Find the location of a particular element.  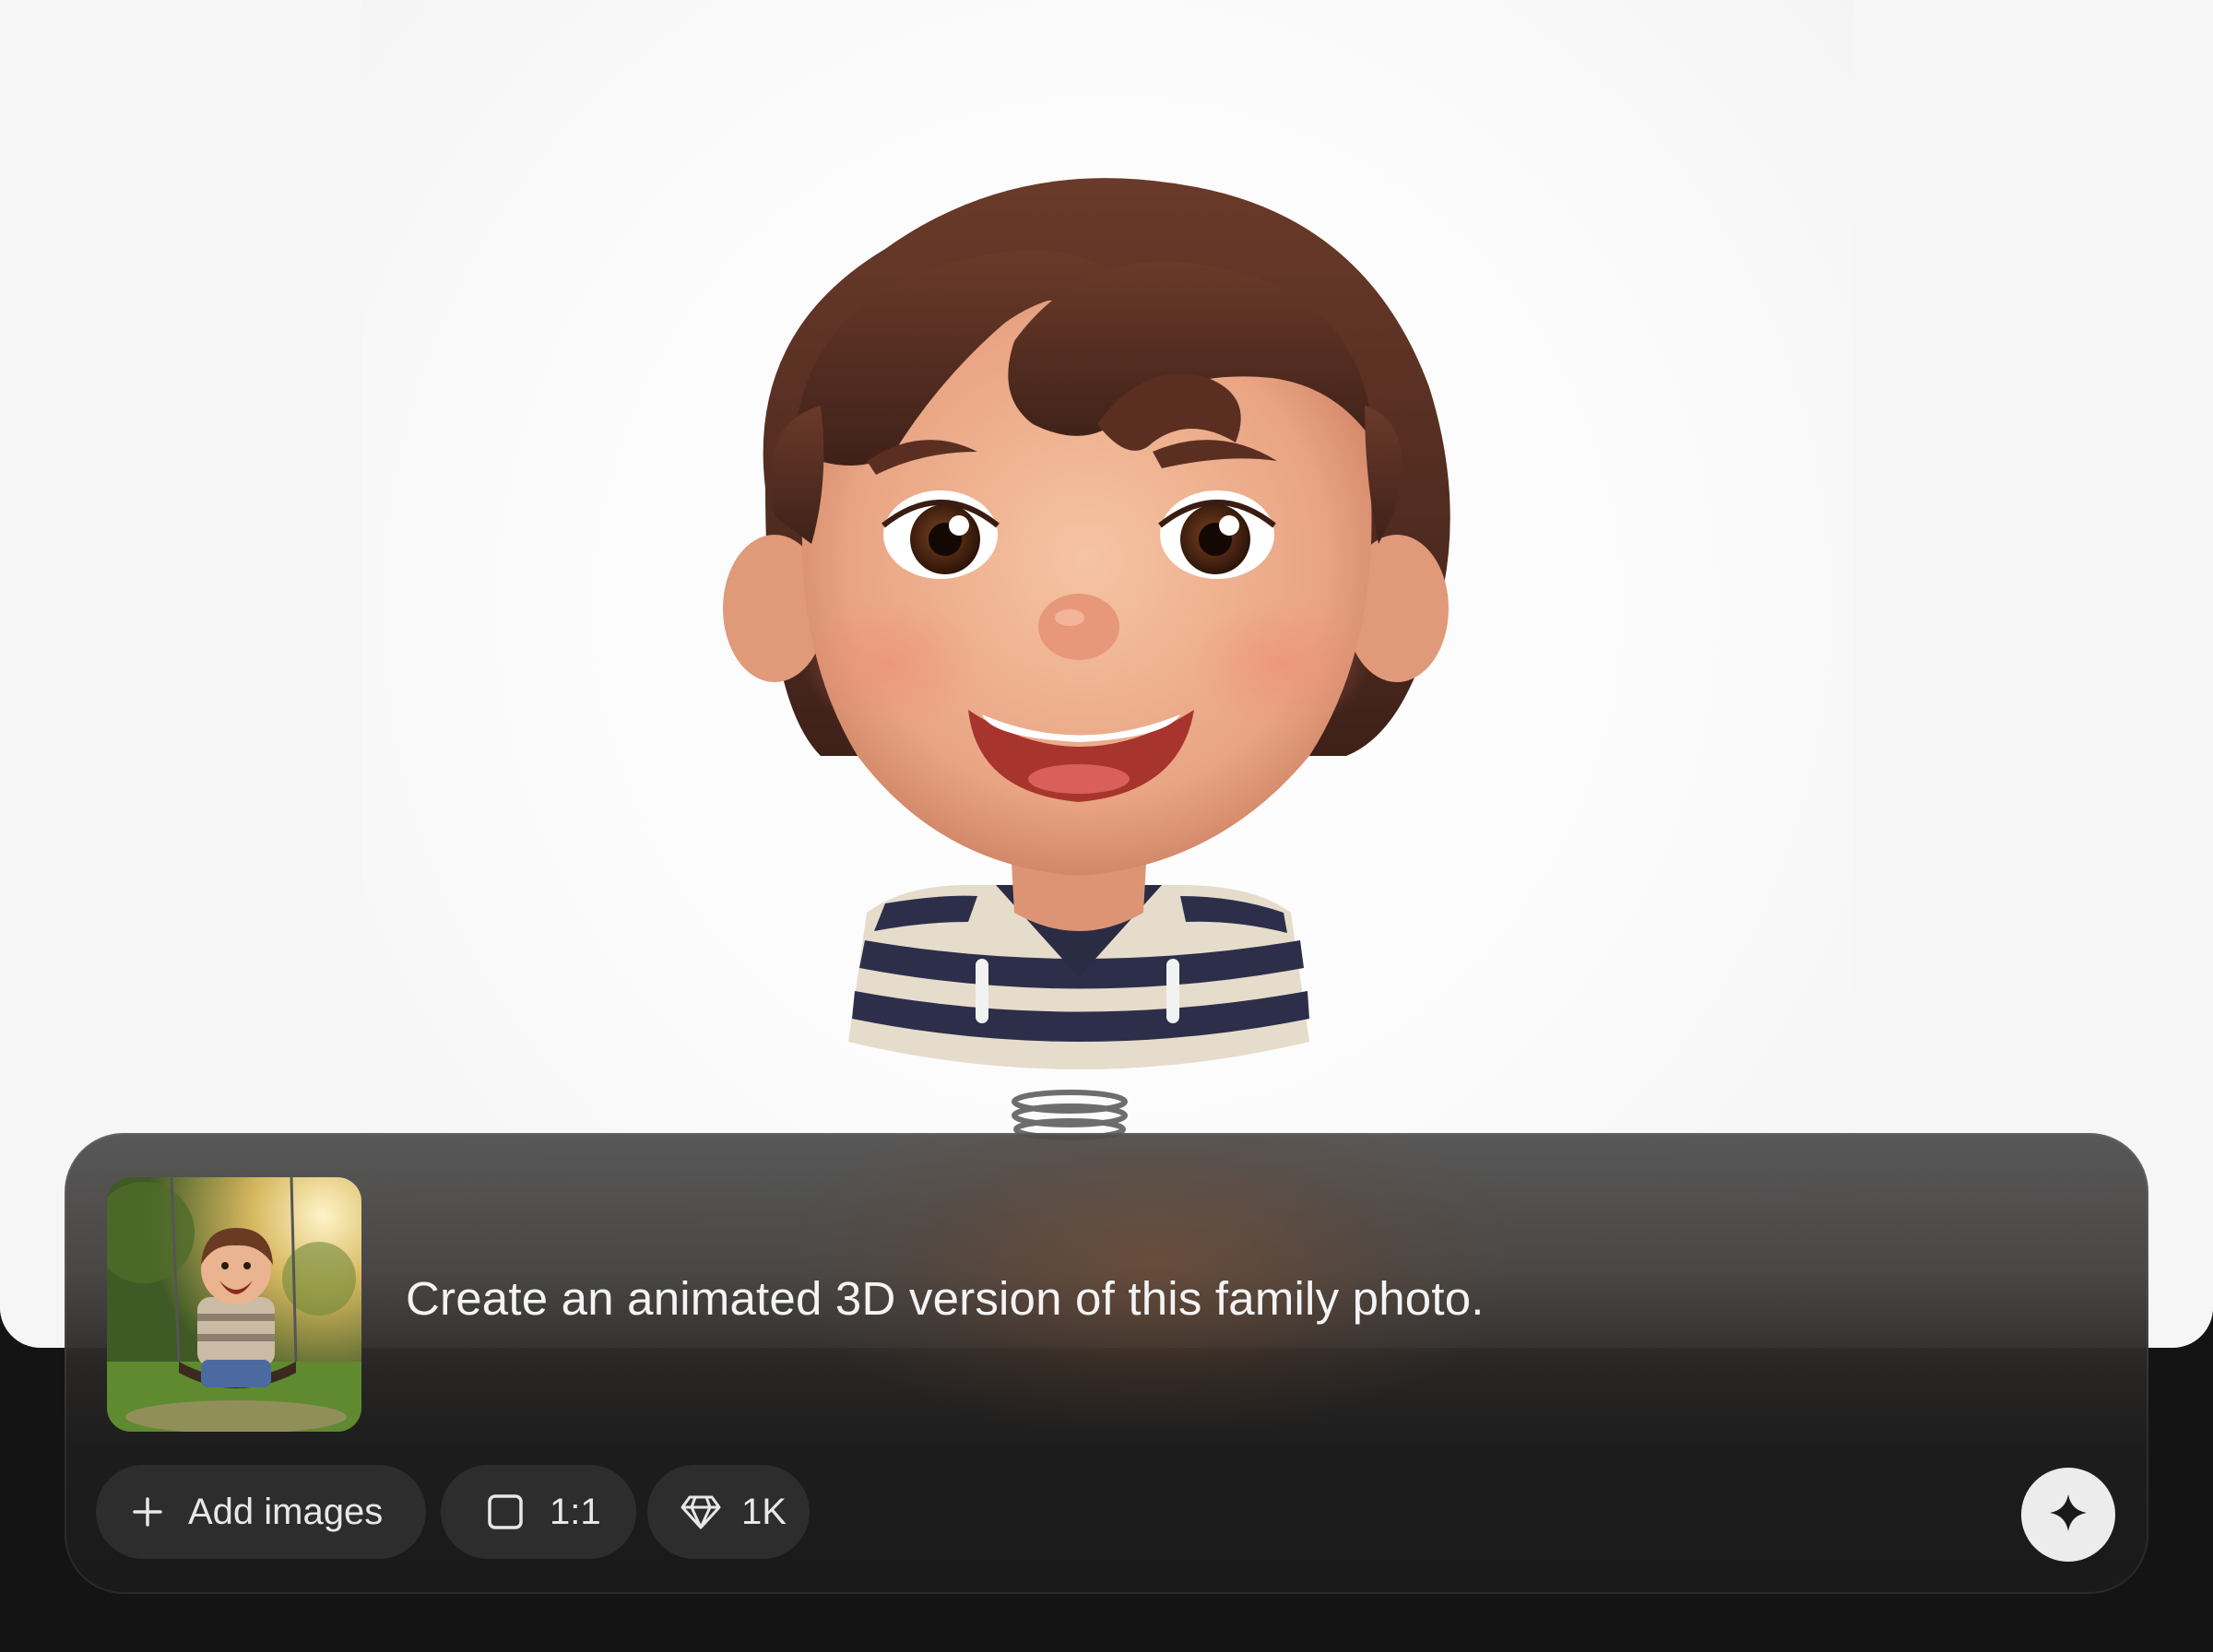

diamond-icon is located at coordinates (700, 1511).